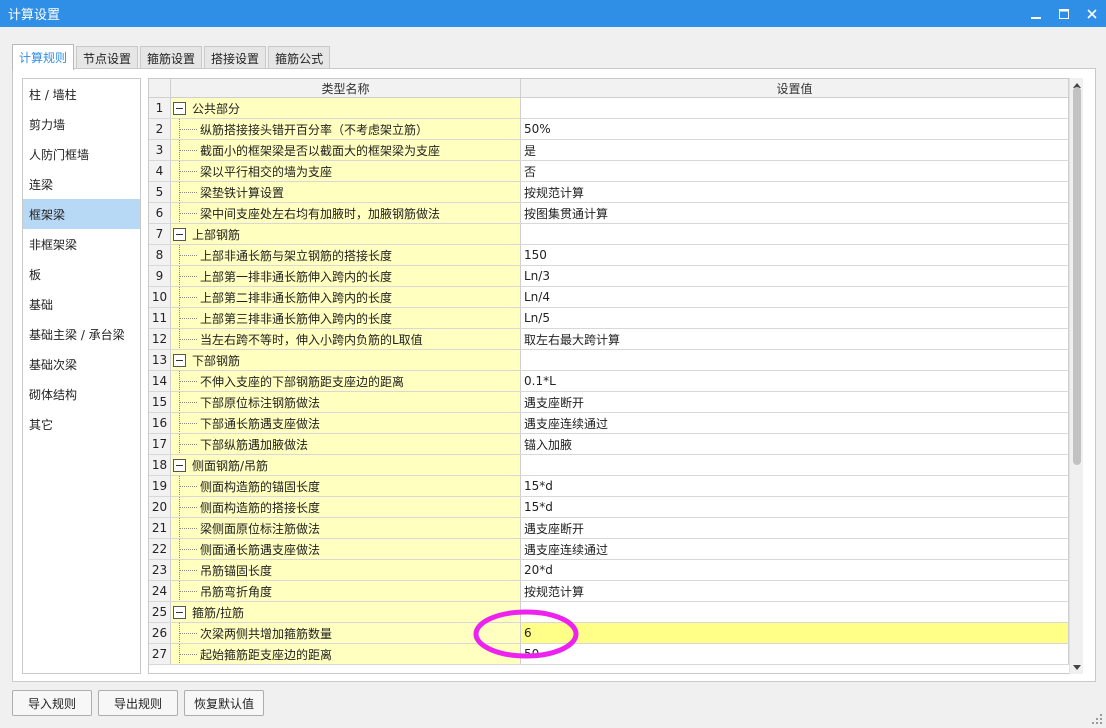 The width and height of the screenshot is (1106, 728). I want to click on tab-calc-rules: 计算规则, so click(43, 57).